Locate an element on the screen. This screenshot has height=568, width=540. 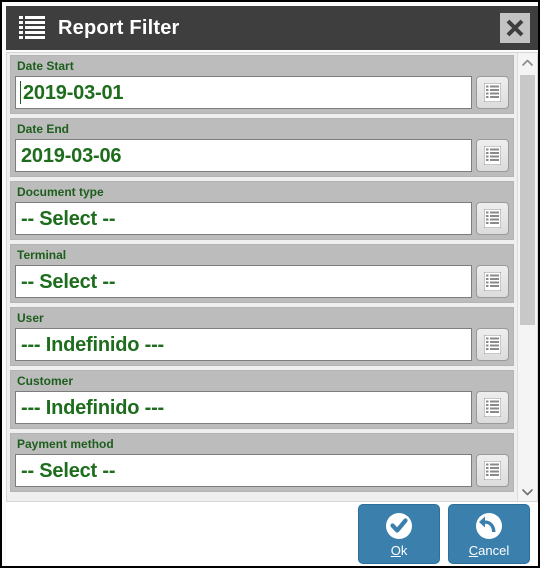
field-label: Date Start is located at coordinates (45, 66).